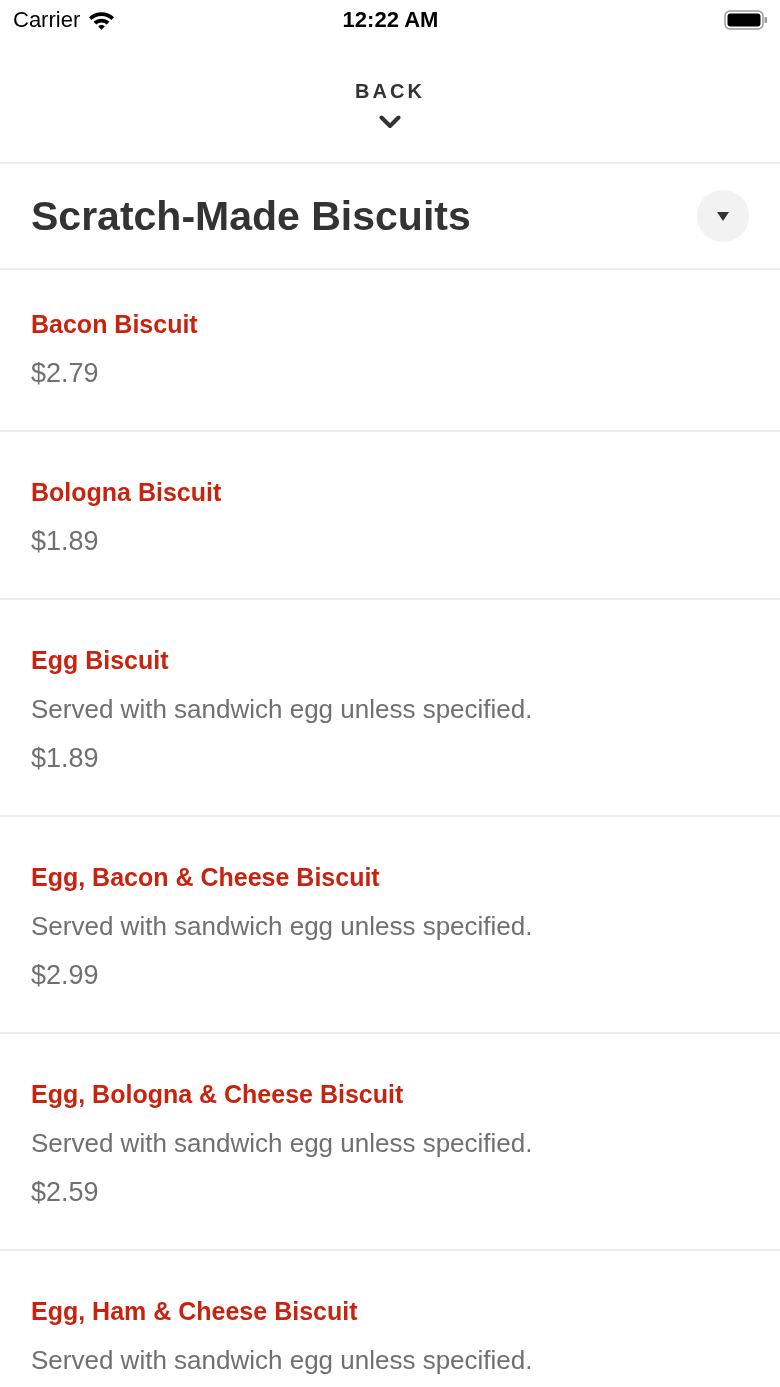 The width and height of the screenshot is (780, 1387). What do you see at coordinates (114, 324) in the screenshot?
I see `item-name: Bacon Biscuit` at bounding box center [114, 324].